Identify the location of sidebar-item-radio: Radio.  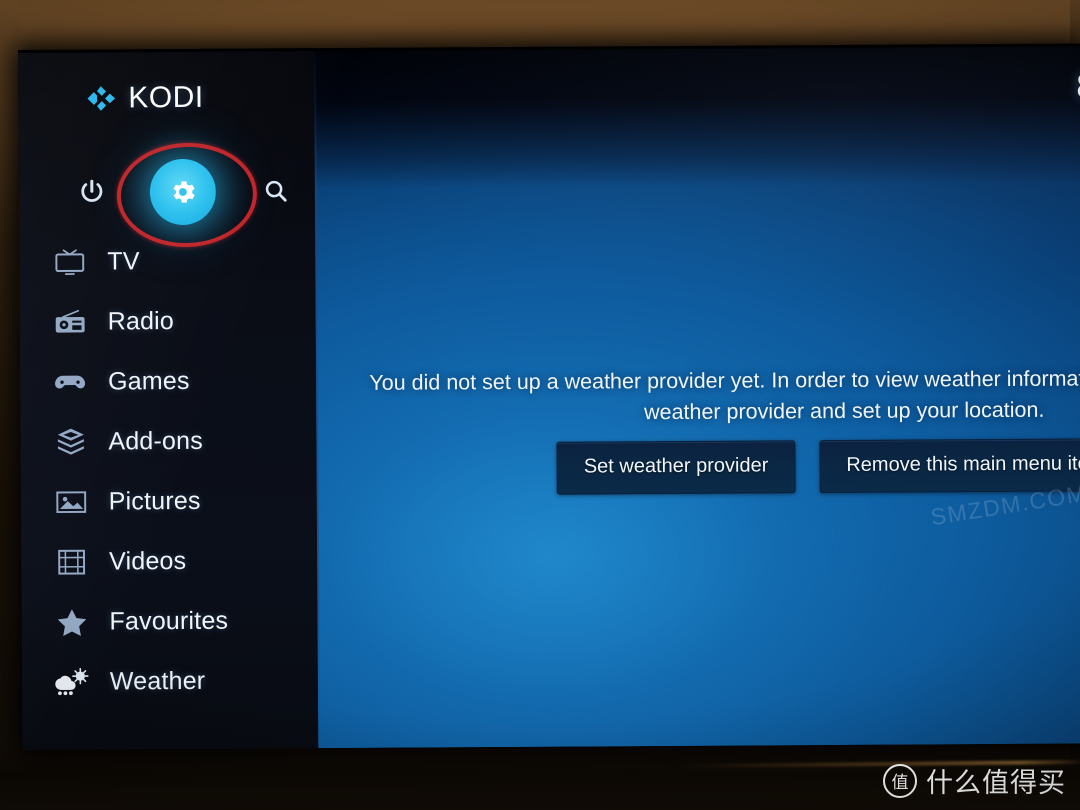
(167, 321).